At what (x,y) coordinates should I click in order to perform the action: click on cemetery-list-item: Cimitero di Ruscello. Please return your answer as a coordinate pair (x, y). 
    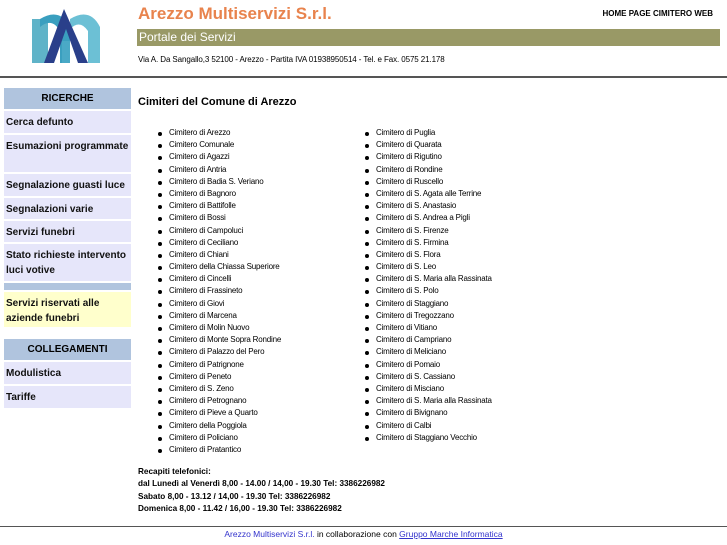
    Looking at the image, I should click on (428, 182).